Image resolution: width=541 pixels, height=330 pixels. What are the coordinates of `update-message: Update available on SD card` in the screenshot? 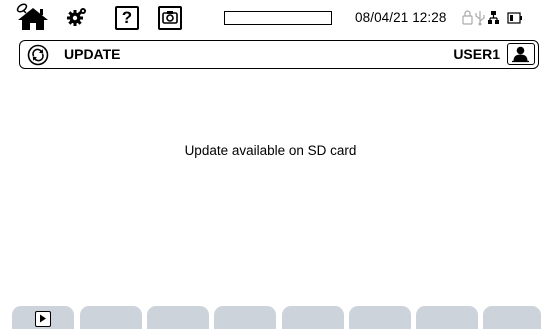 It's located at (270, 150).